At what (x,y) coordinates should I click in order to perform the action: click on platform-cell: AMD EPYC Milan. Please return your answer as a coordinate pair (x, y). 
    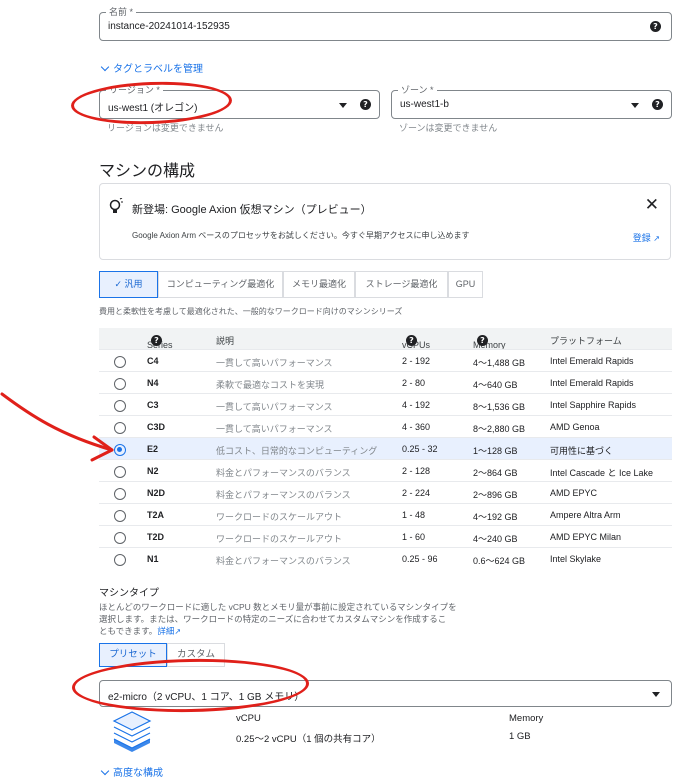
    Looking at the image, I should click on (586, 537).